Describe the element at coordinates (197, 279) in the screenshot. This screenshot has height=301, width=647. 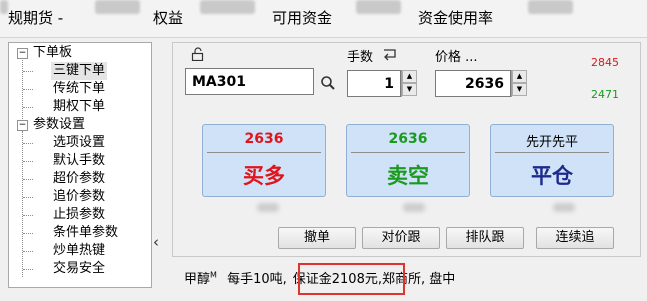
I see `product-name: 甲醇` at that location.